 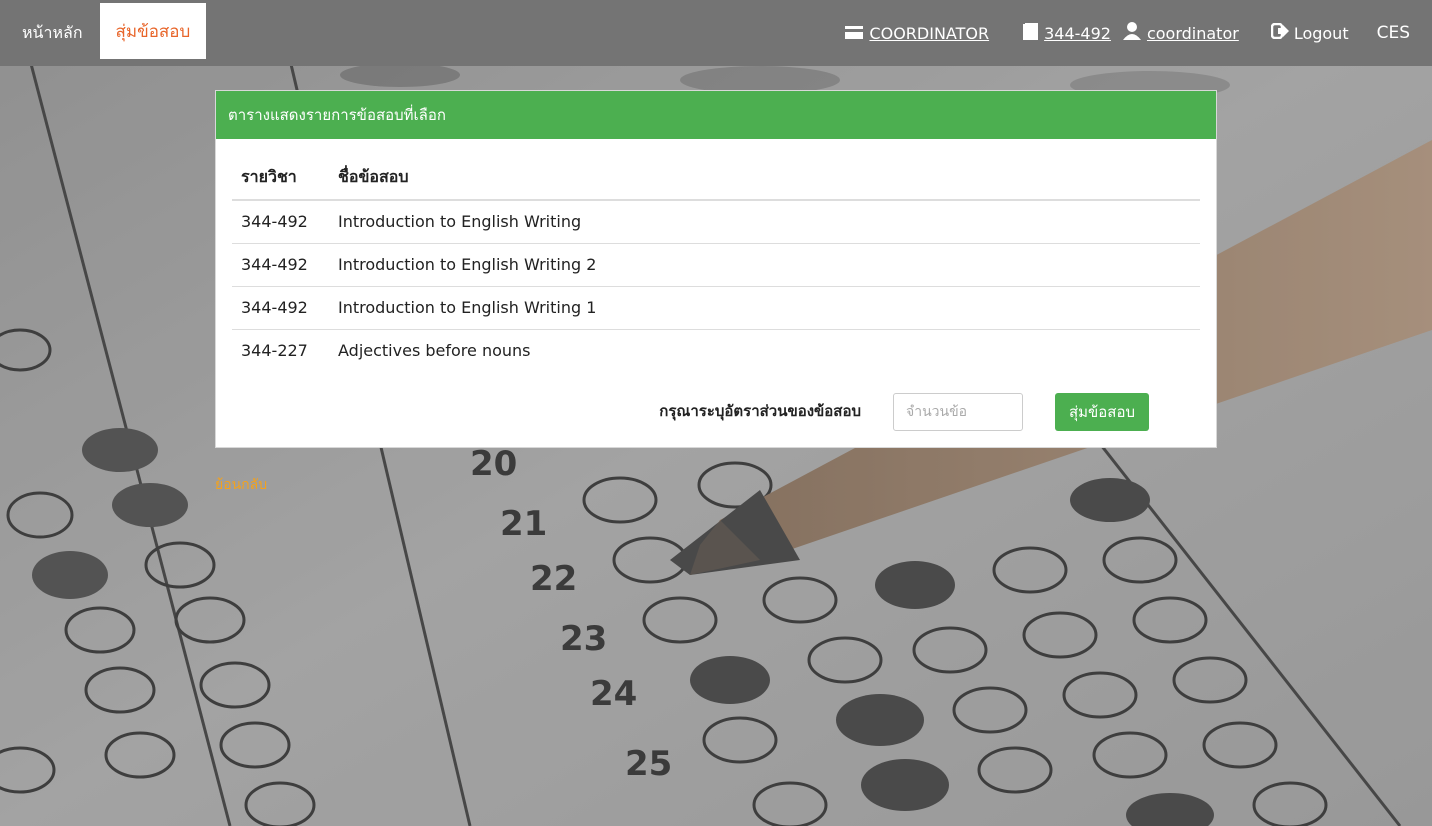 I want to click on nav-user-link: coordinator, so click(x=1180, y=33).